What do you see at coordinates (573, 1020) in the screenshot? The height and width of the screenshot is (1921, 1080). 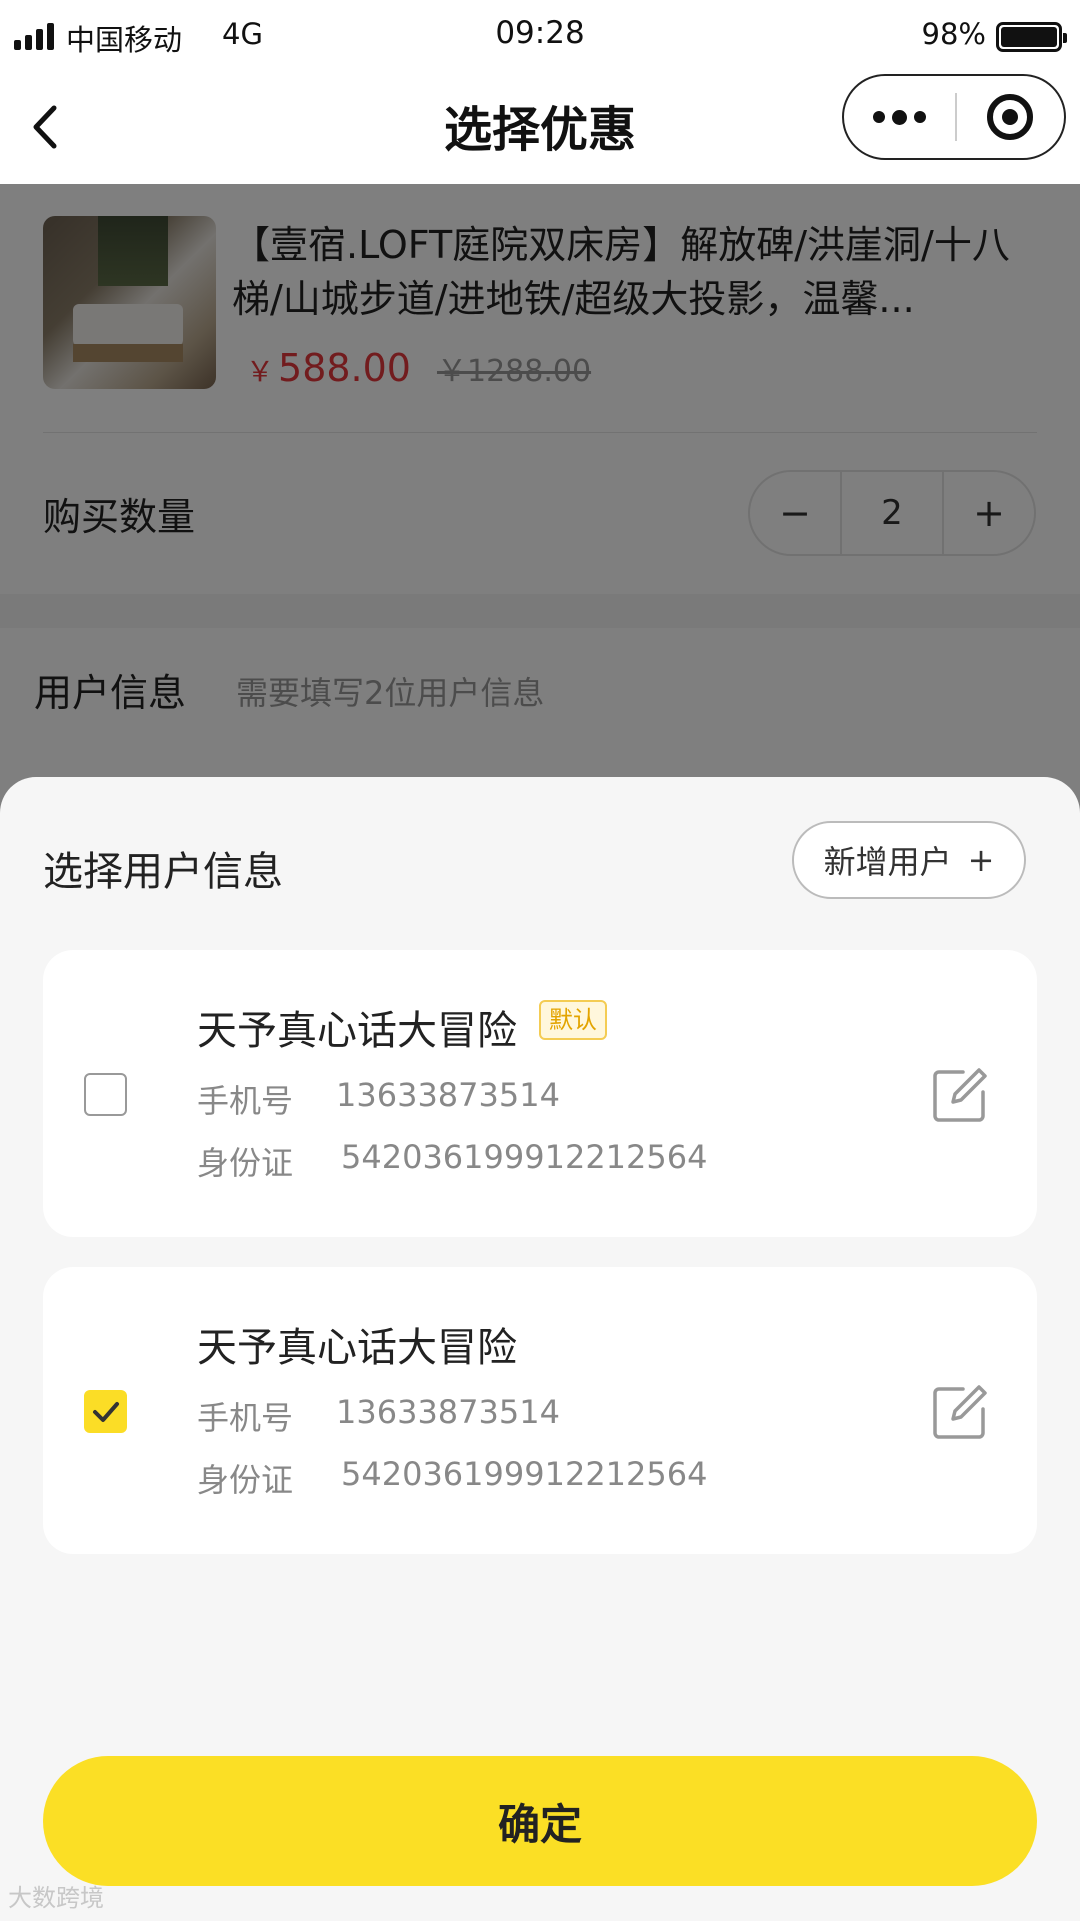 I see `default-badge: 默认` at bounding box center [573, 1020].